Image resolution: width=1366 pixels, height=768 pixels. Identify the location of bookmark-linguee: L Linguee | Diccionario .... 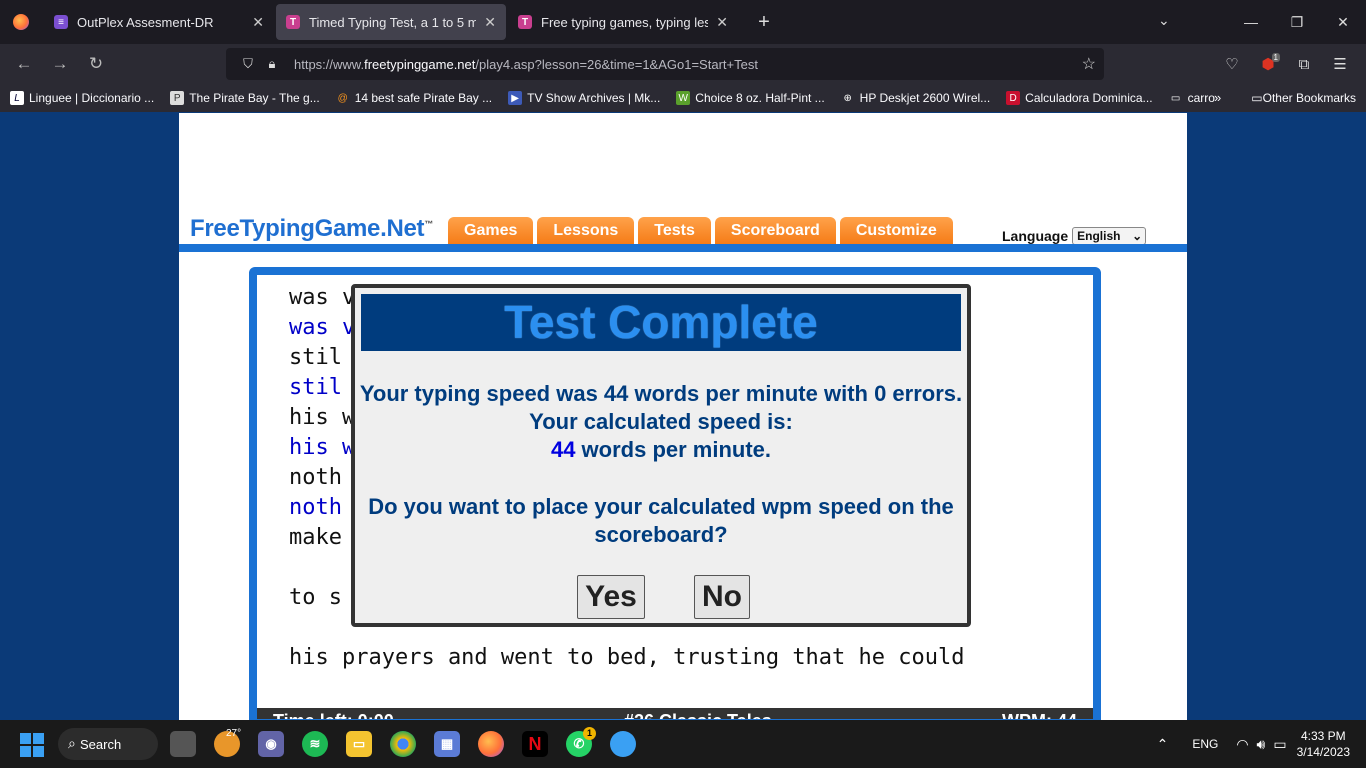
(82, 98).